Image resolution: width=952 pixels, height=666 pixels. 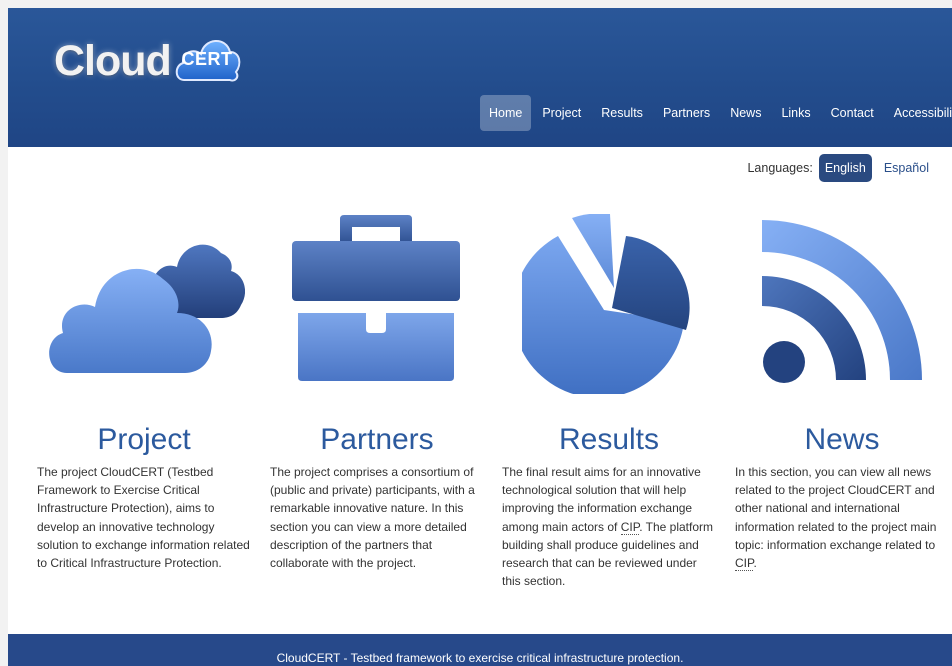 What do you see at coordinates (686, 113) in the screenshot?
I see `nav-partners: Partners` at bounding box center [686, 113].